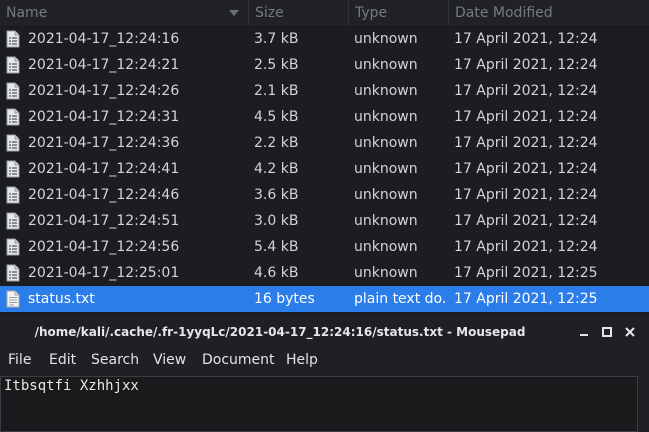 The width and height of the screenshot is (649, 432). Describe the element at coordinates (276, 117) in the screenshot. I see `file-size: 4.5 kB` at that location.